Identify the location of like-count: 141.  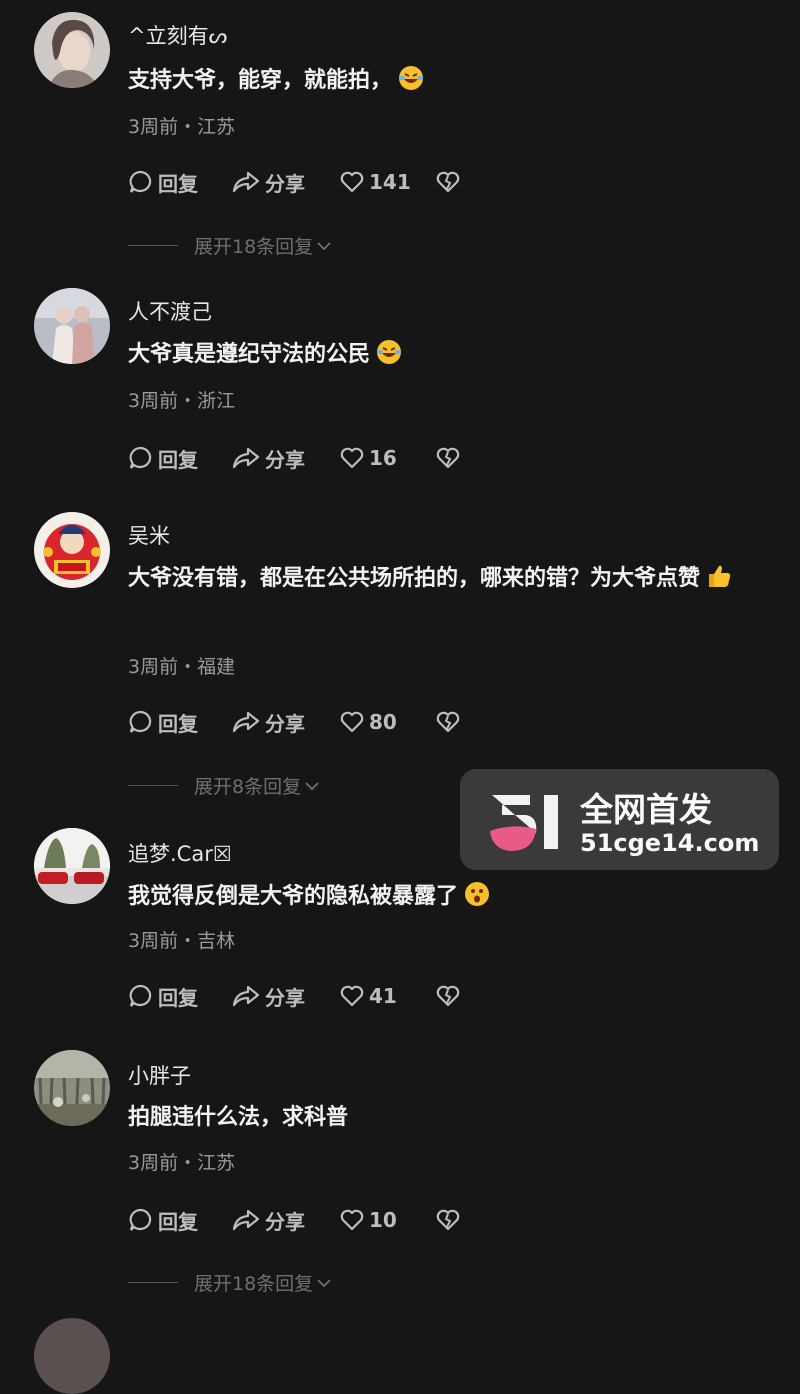
(390, 182).